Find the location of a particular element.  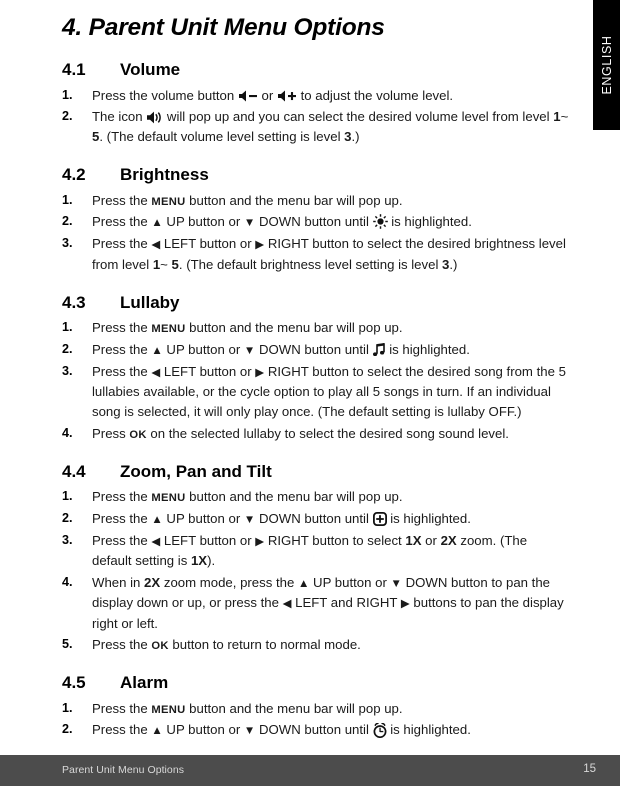

speaker-waves-icon is located at coordinates (154, 117).